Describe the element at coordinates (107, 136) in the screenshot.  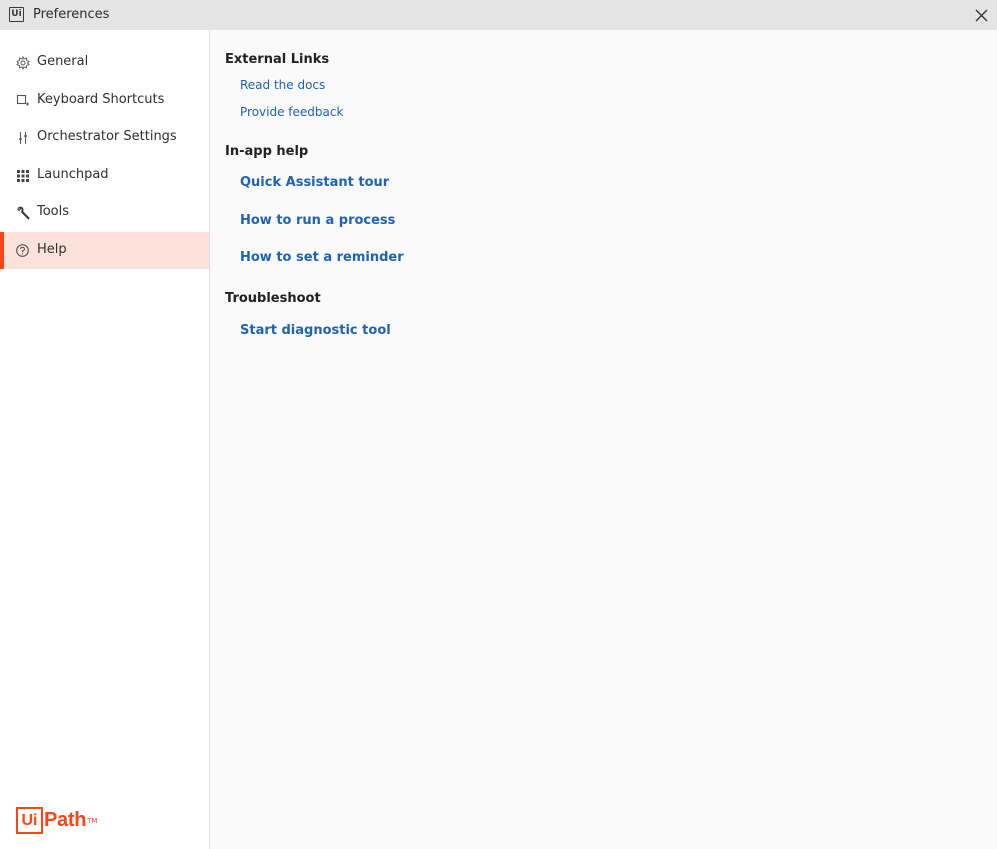
I see `sidebar-item-label: Orchestrator Settings` at that location.